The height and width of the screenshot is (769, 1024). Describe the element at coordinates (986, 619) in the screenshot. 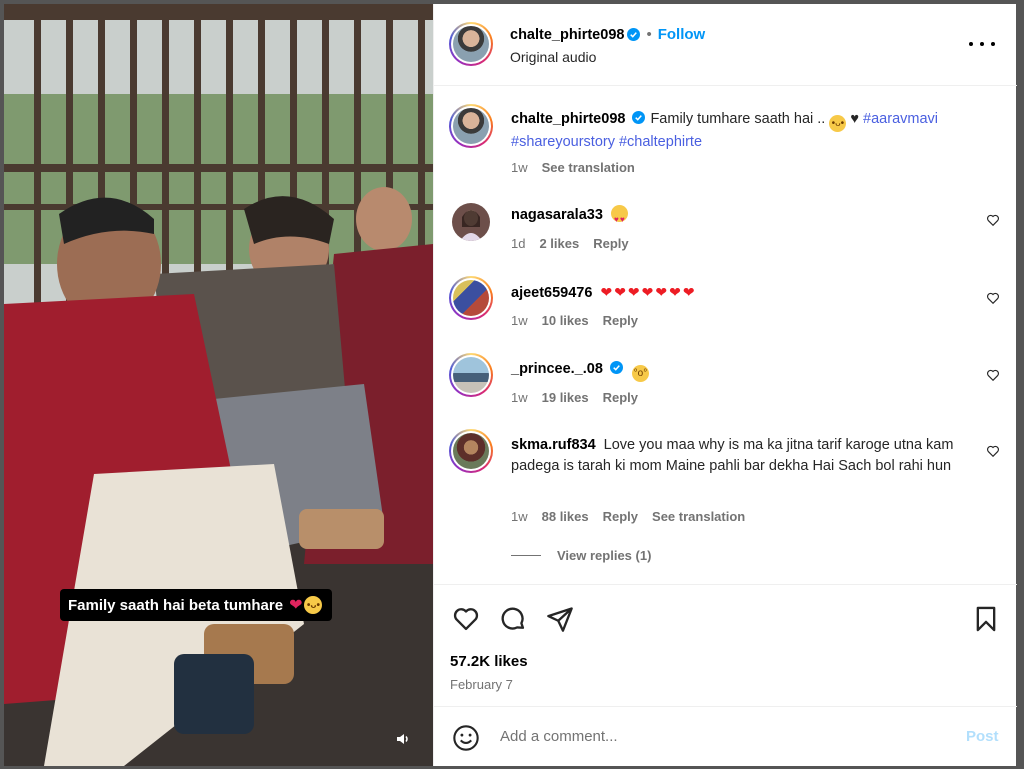

I see `bookmark-icon` at that location.